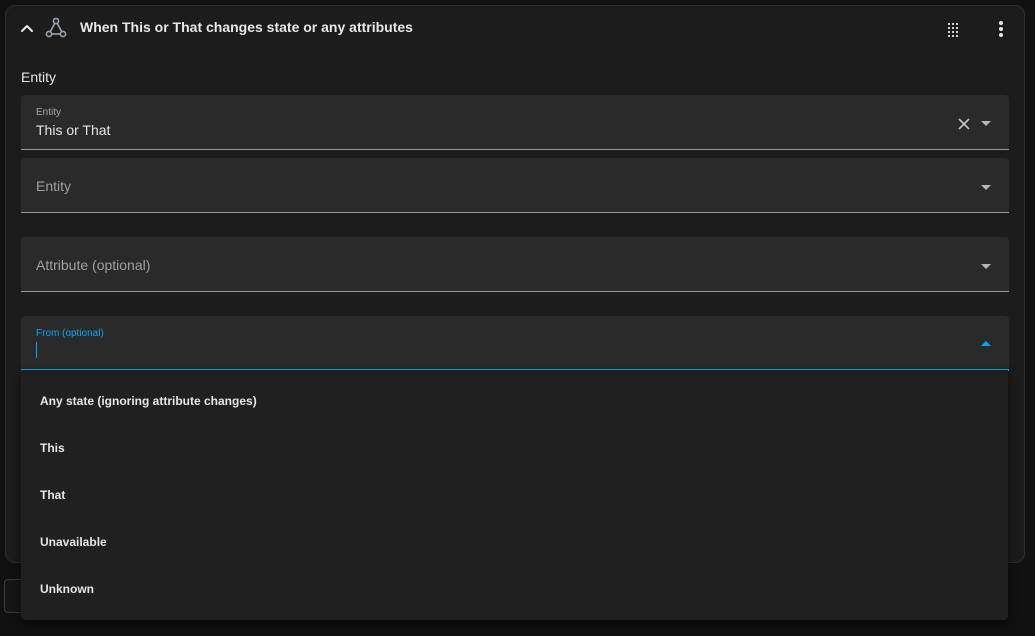  What do you see at coordinates (36, 350) in the screenshot?
I see `text-cursor` at bounding box center [36, 350].